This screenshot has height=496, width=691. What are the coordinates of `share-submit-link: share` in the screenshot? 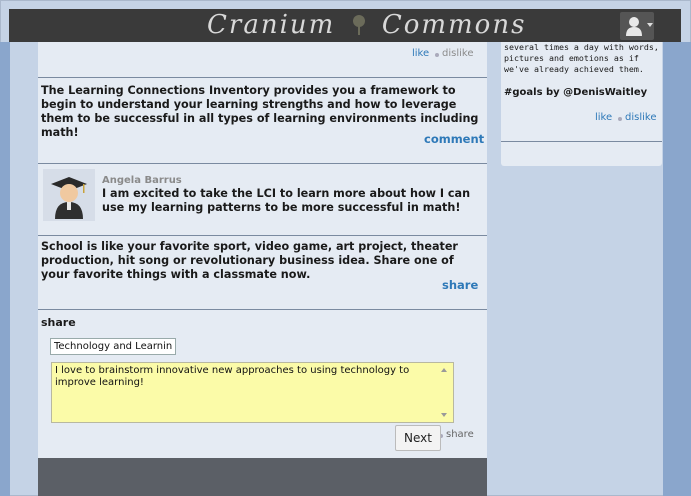 It's located at (460, 434).